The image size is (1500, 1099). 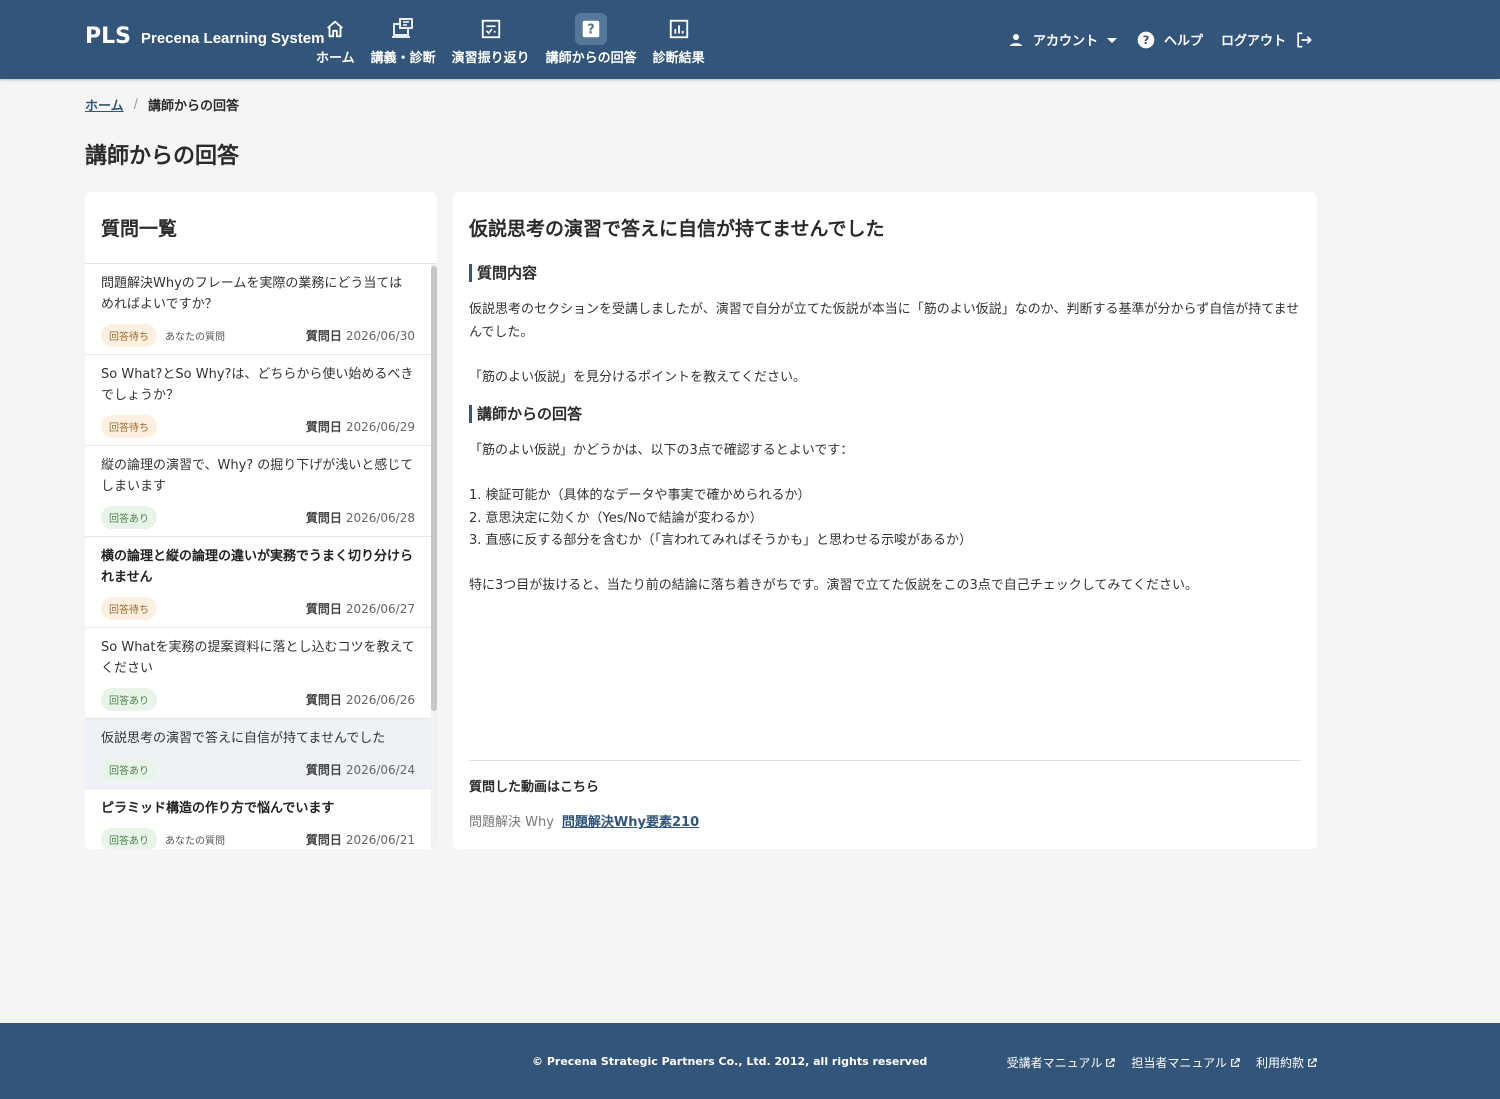 I want to click on date-value: 2026/06/27, so click(x=380, y=608).